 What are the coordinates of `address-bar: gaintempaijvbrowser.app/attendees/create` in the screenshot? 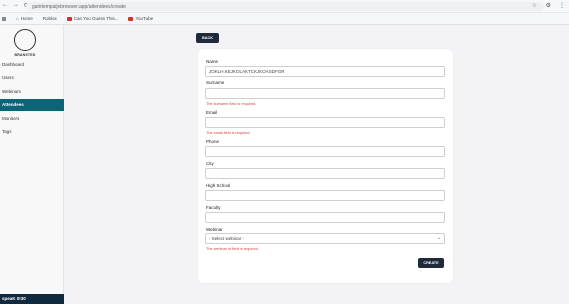 It's located at (285, 6).